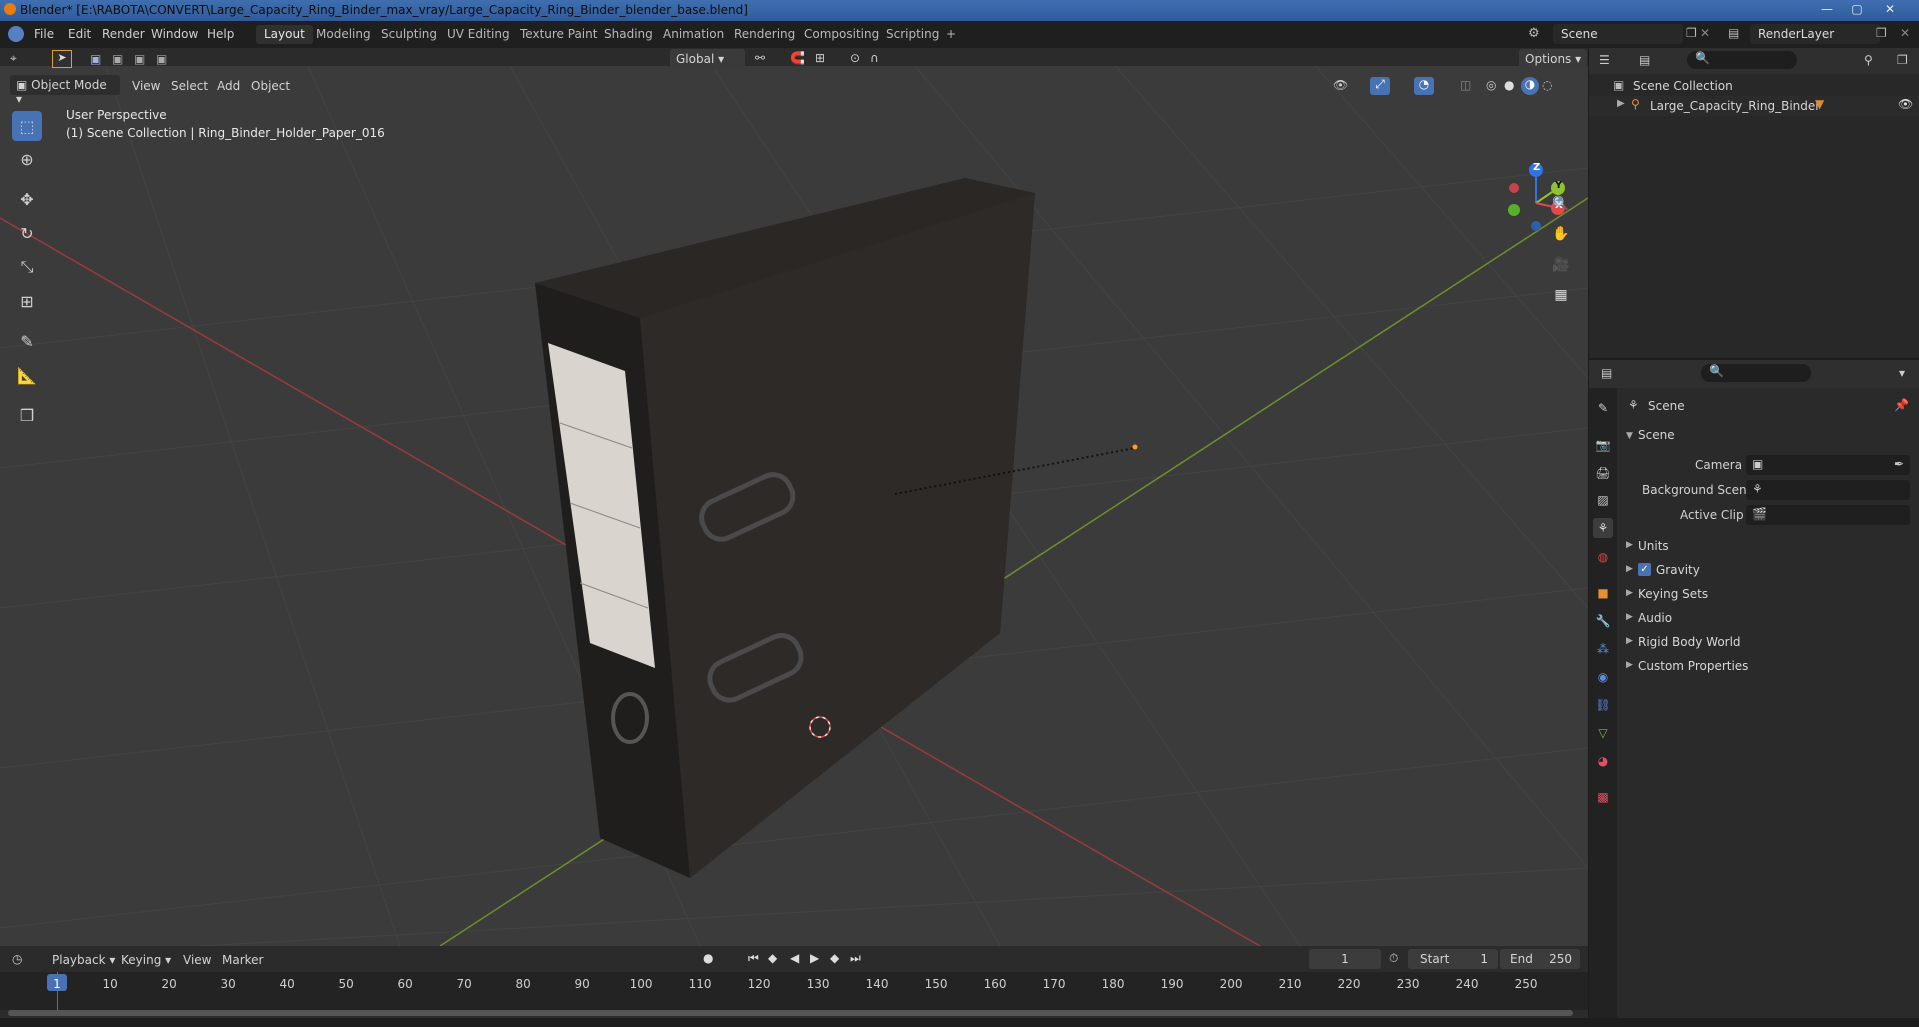 The width and height of the screenshot is (1919, 1027). I want to click on tab-shading: Shading, so click(628, 34).